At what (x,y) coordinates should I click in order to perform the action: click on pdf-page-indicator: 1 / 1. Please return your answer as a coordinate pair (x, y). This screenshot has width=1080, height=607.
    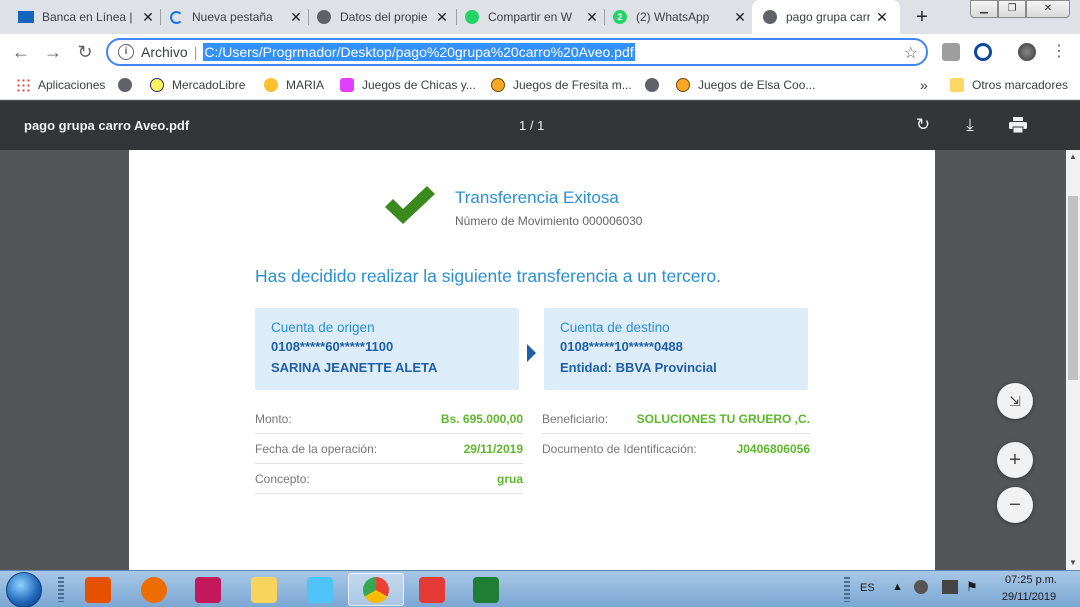
    Looking at the image, I should click on (532, 125).